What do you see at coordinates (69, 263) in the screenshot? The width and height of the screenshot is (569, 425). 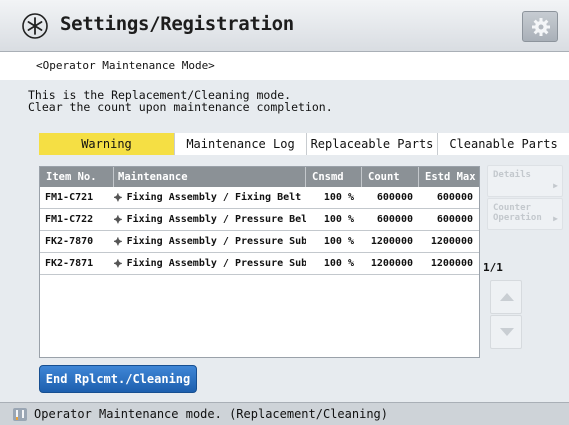 I see `row-item-no: FK2-7871` at bounding box center [69, 263].